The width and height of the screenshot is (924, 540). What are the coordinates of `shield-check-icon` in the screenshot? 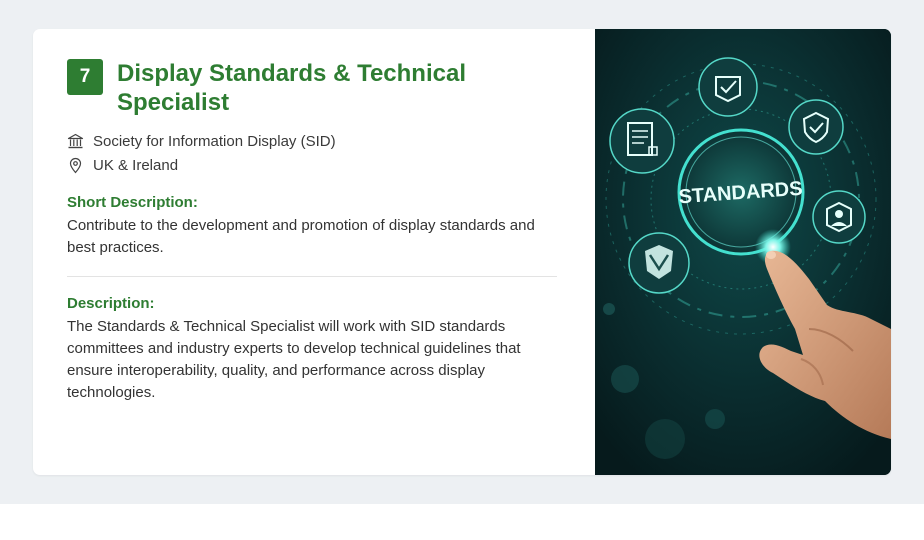 It's located at (816, 127).